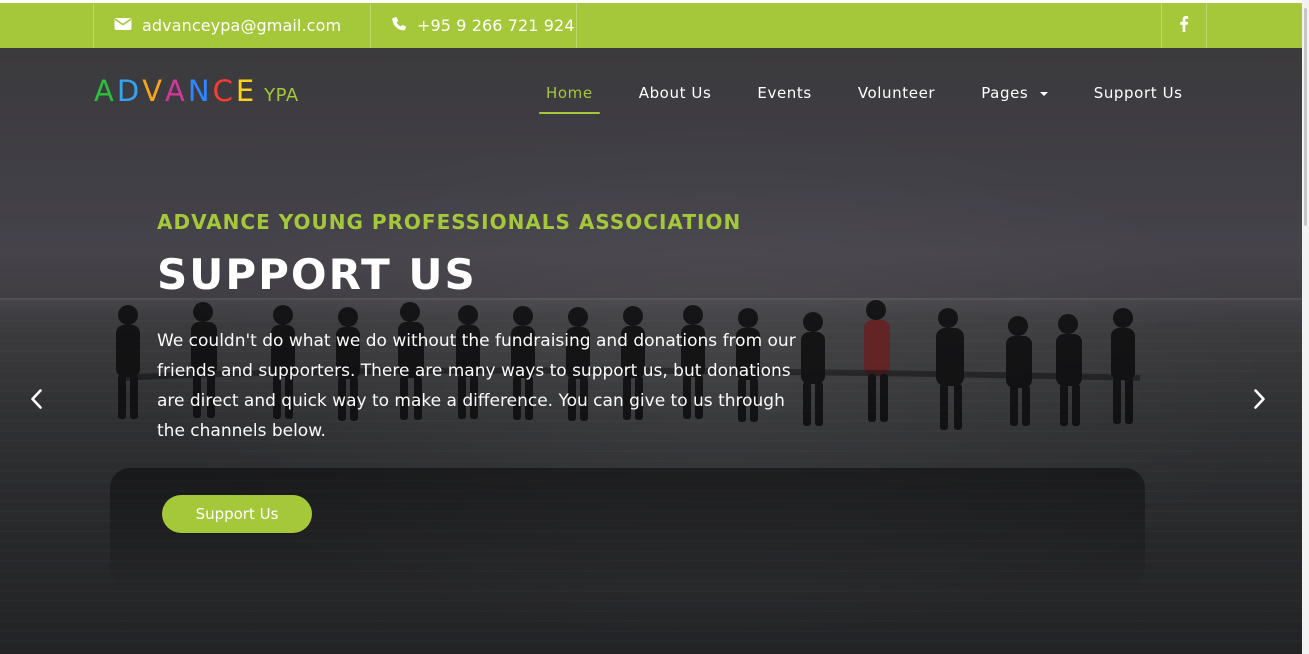 The width and height of the screenshot is (1309, 654). I want to click on chevron-right-icon, so click(1260, 401).